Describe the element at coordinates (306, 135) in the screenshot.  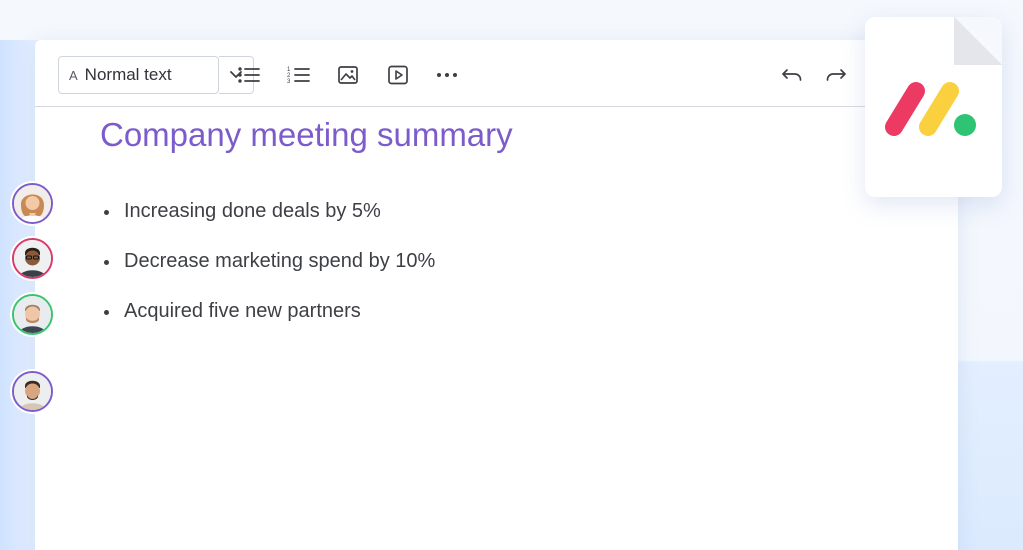
I see `document-title: Company meeting summary` at that location.